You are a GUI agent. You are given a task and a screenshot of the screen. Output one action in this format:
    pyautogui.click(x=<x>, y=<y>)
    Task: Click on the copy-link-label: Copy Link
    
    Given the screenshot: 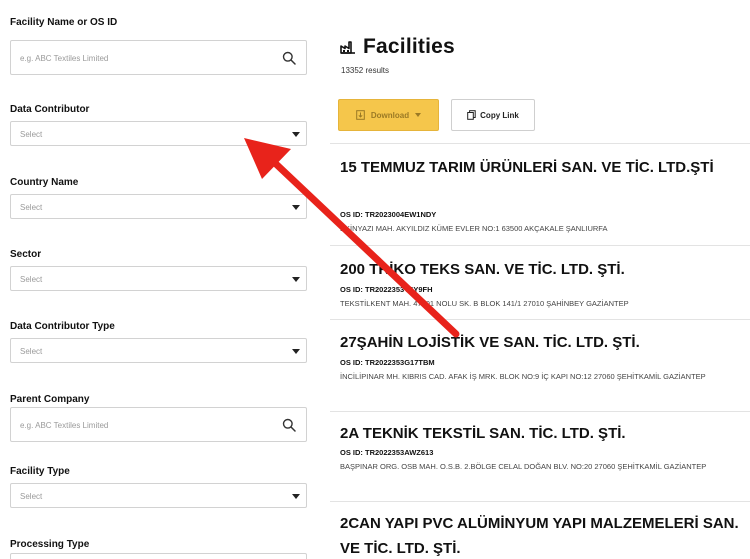 What is the action you would take?
    pyautogui.click(x=499, y=115)
    